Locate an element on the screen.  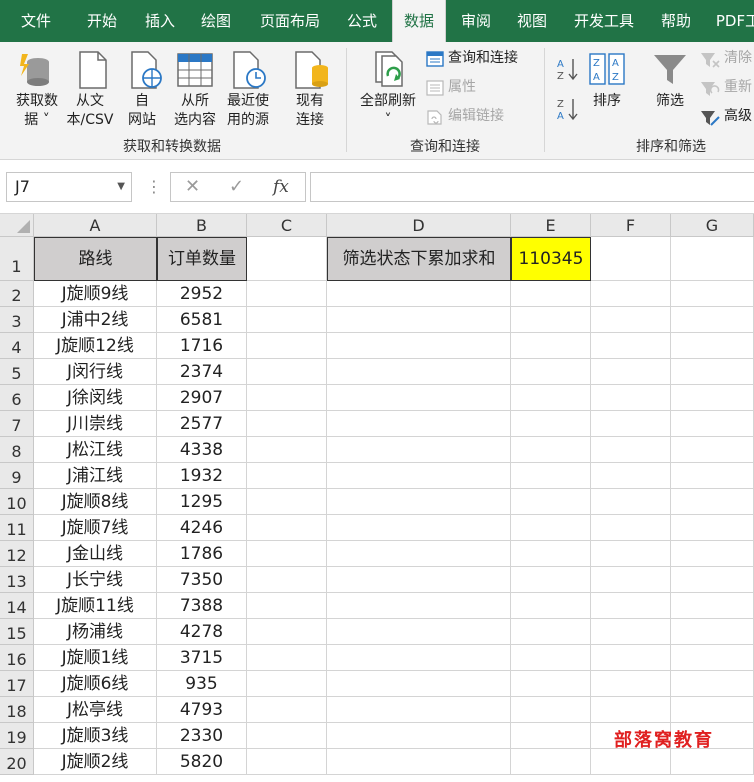
order-qty-cell: 4338 is located at coordinates (202, 450).